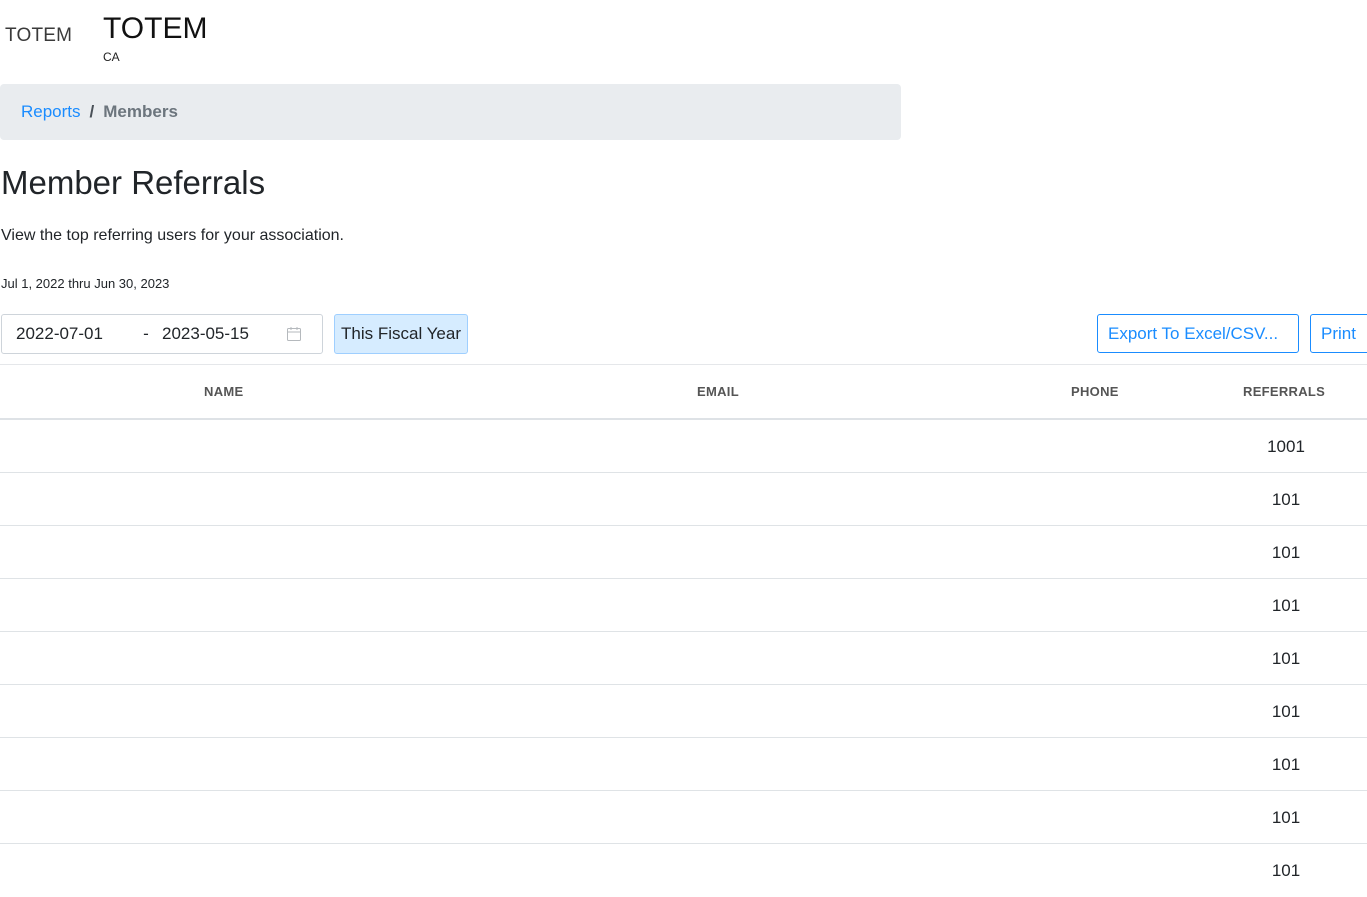 The height and width of the screenshot is (897, 1367). What do you see at coordinates (51, 112) in the screenshot?
I see `breadcrumb-reports-link: Reports` at bounding box center [51, 112].